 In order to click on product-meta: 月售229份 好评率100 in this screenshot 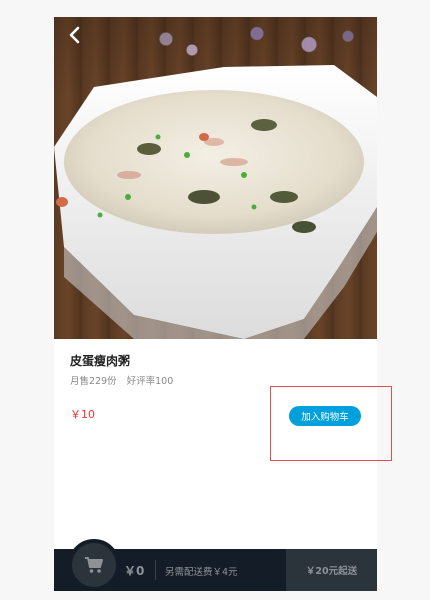, I will do `click(215, 380)`.